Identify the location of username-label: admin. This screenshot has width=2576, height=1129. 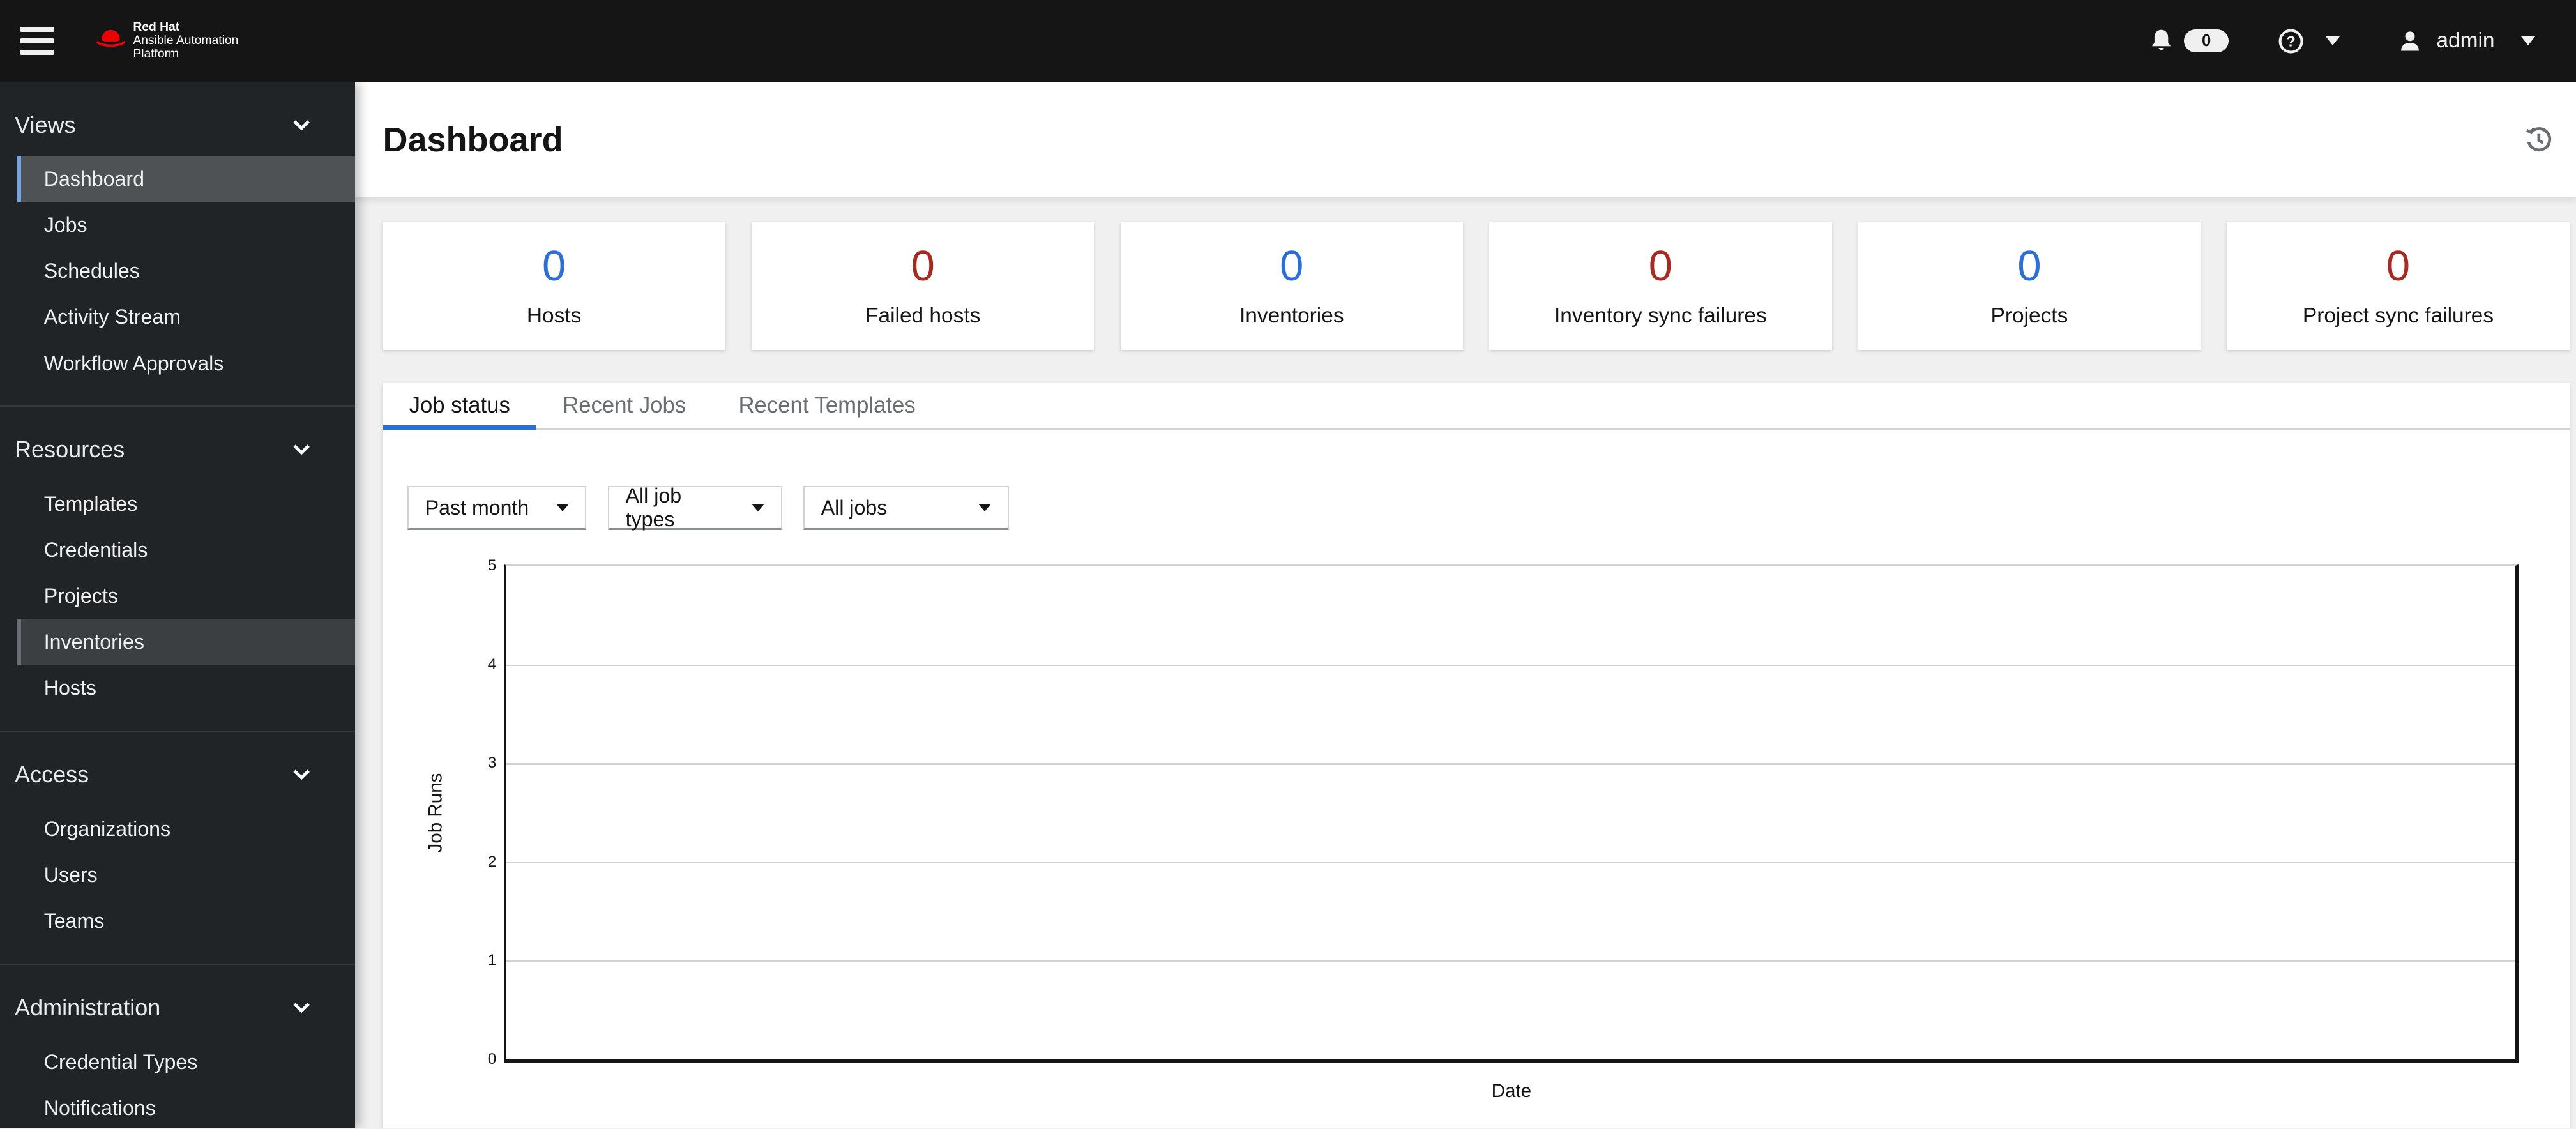
(2465, 41).